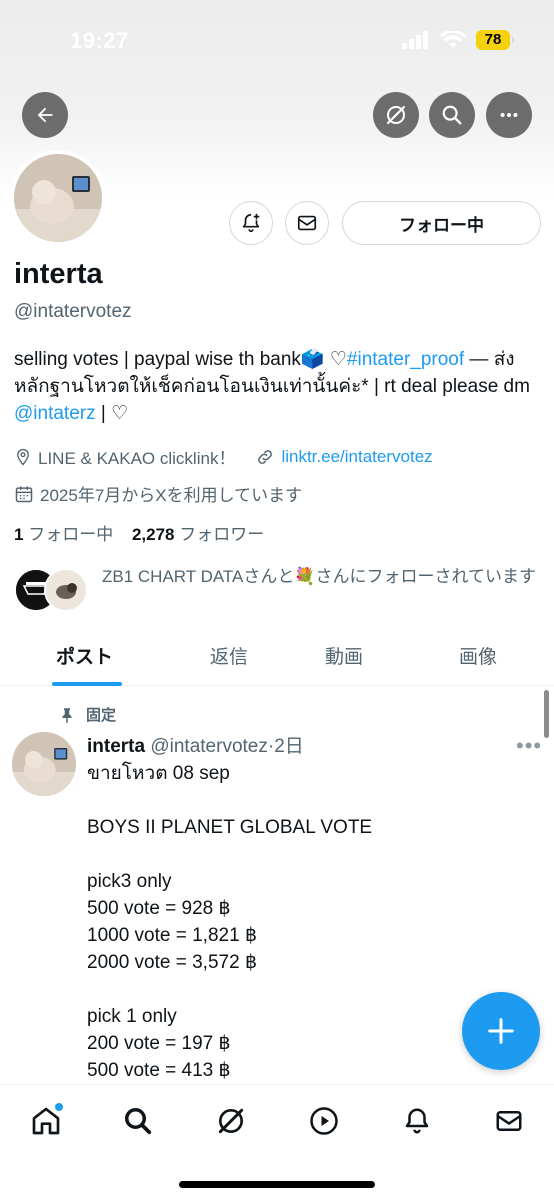  I want to click on scrollbar, so click(546, 714).